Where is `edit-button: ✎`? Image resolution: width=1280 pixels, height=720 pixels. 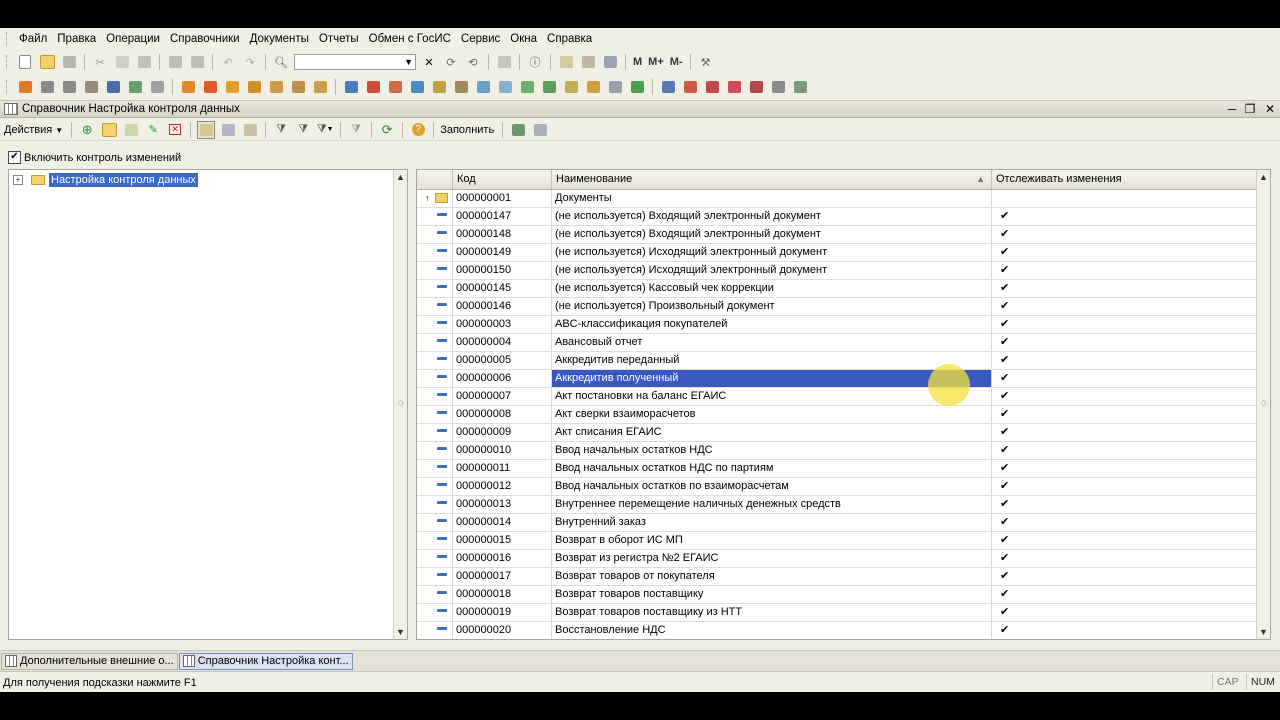 edit-button: ✎ is located at coordinates (153, 130).